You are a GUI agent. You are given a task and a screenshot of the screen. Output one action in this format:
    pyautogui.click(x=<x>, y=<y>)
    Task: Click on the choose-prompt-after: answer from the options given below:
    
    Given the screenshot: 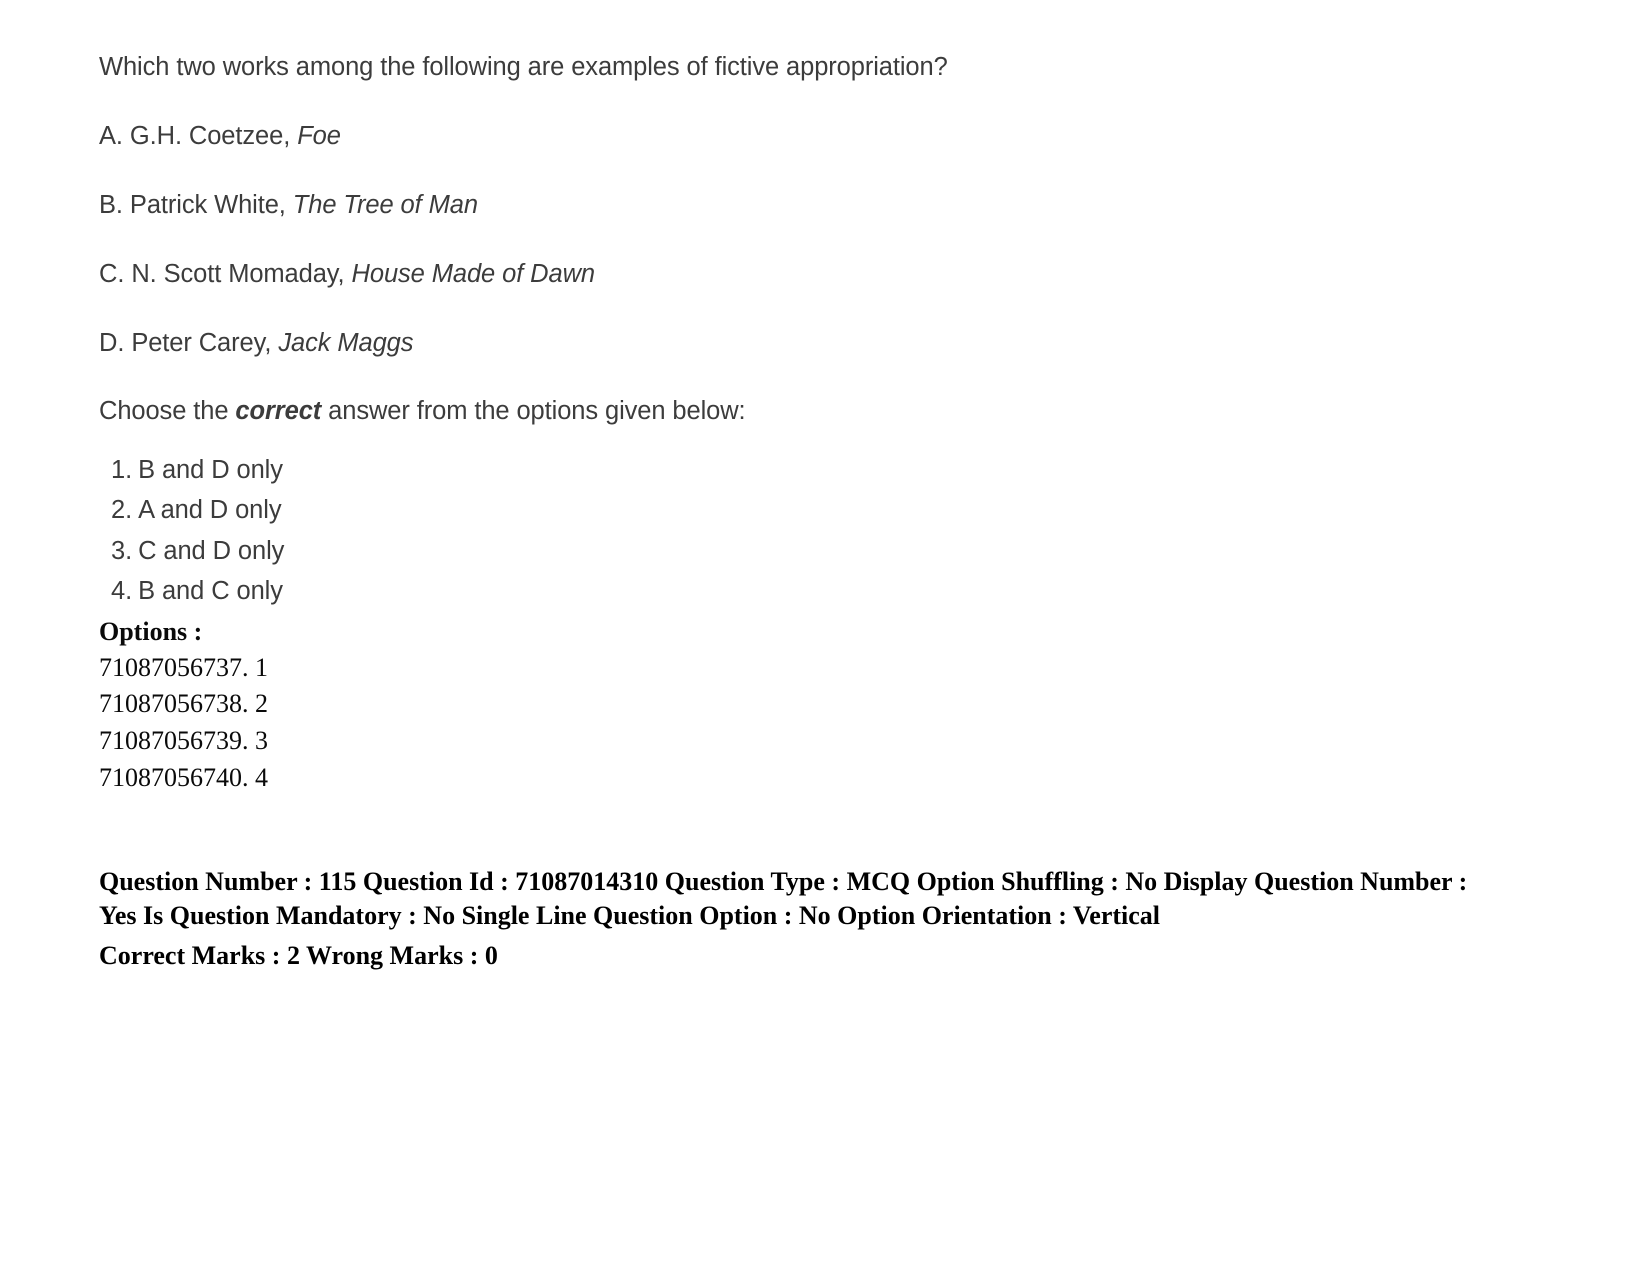 What is the action you would take?
    pyautogui.click(x=533, y=411)
    